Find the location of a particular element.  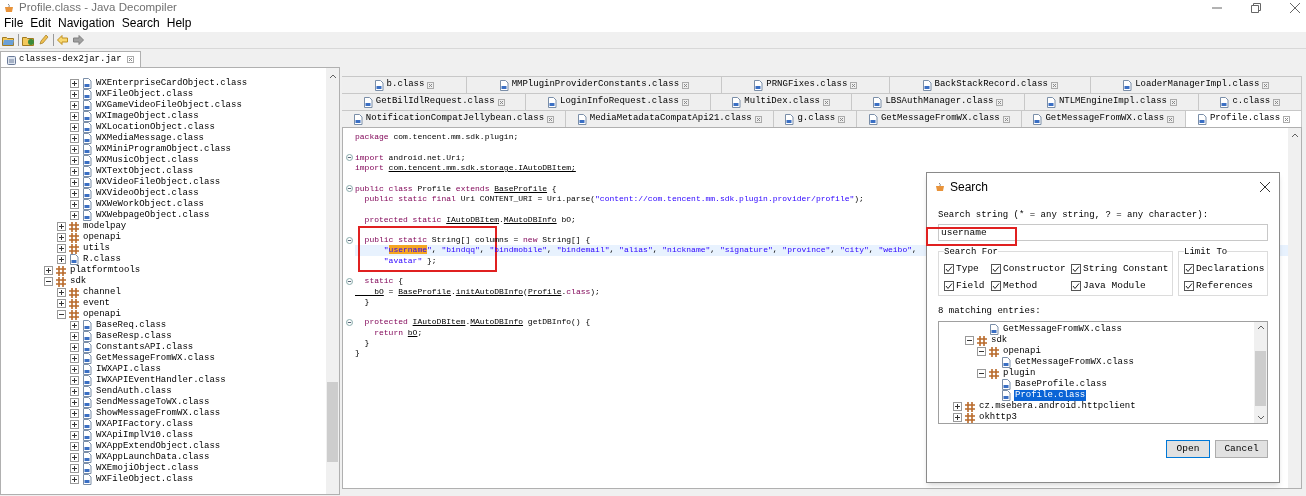

tree-item: ShowMessageFromWX.class is located at coordinates (158, 413).